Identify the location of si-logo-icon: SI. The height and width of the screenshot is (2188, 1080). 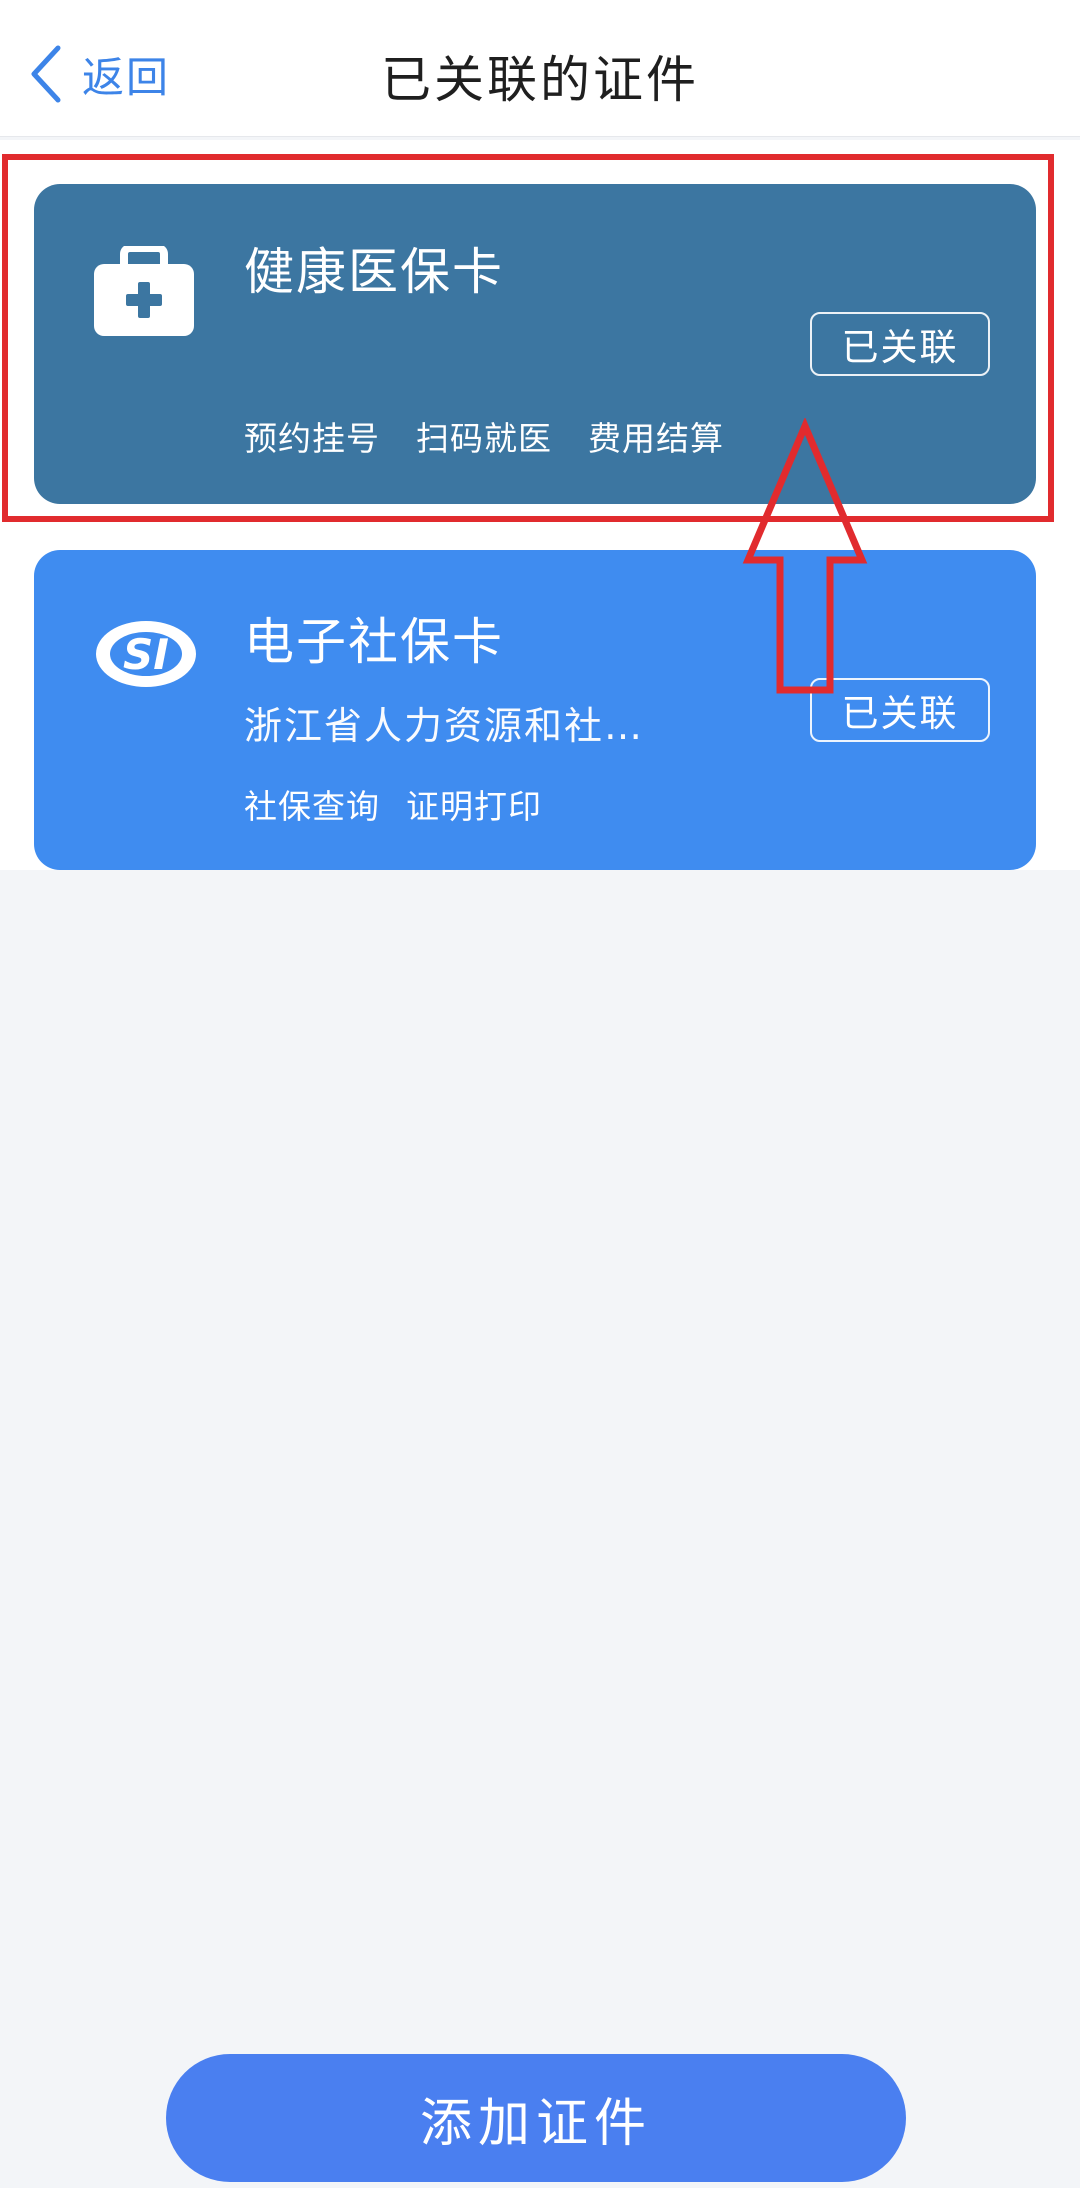
(146, 654).